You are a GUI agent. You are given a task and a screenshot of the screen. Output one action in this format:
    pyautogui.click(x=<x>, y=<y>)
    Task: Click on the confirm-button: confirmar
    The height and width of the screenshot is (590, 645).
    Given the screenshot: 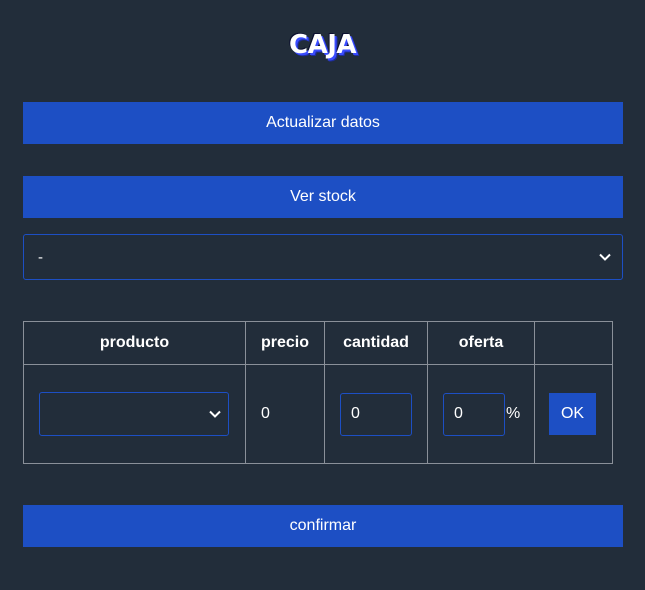 What is the action you would take?
    pyautogui.click(x=323, y=526)
    